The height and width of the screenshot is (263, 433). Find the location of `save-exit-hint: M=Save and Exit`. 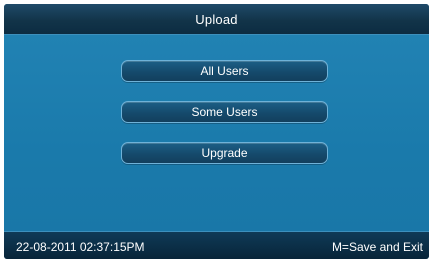

save-exit-hint: M=Save and Exit is located at coordinates (377, 247).